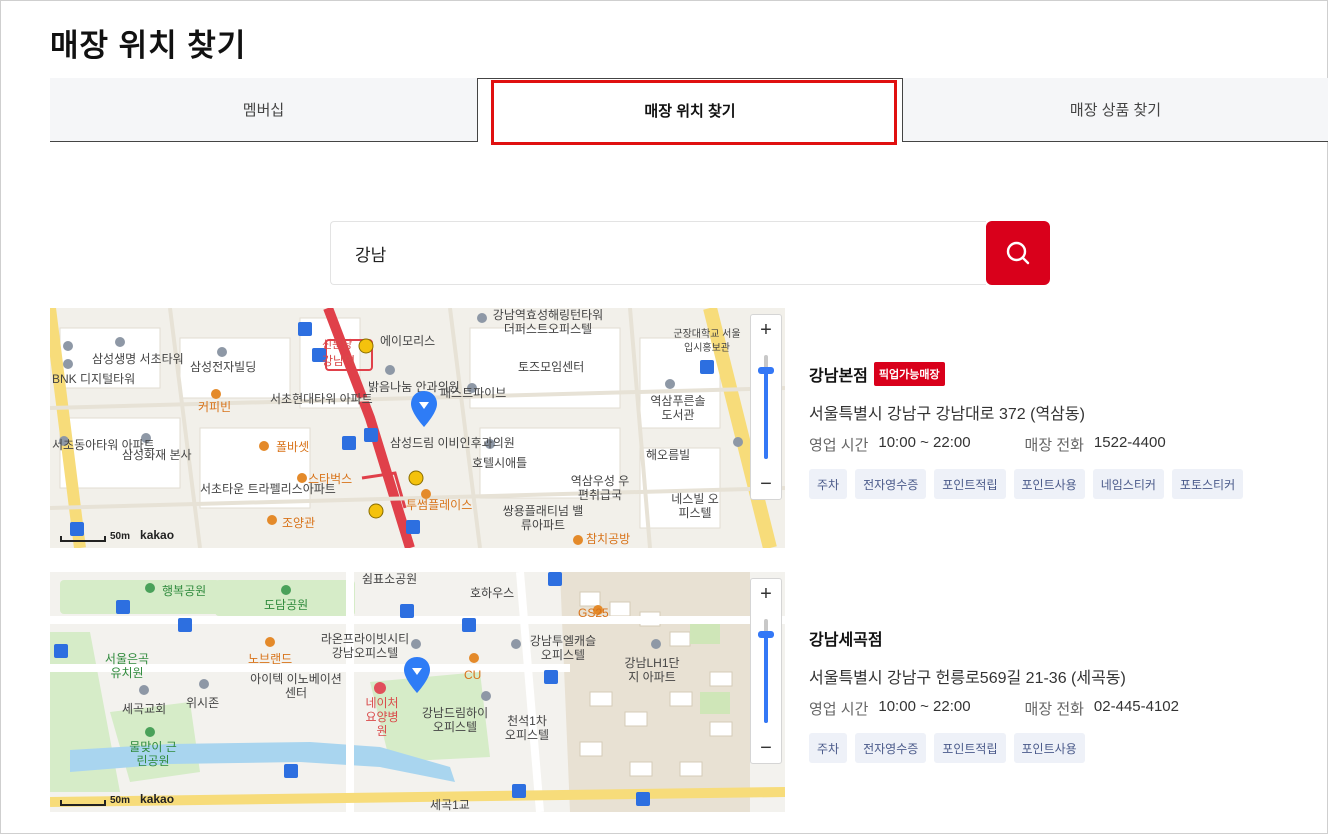 The image size is (1328, 834). What do you see at coordinates (450, 805) in the screenshot?
I see `map-label: 세곡1교` at bounding box center [450, 805].